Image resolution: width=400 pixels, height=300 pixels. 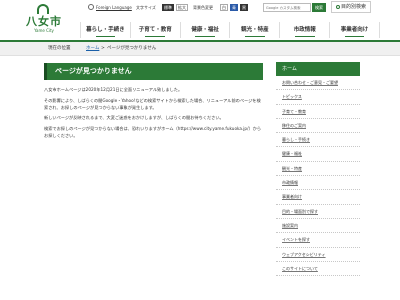 What do you see at coordinates (244, 7) in the screenshot?
I see `color-black-button: 黒` at bounding box center [244, 7].